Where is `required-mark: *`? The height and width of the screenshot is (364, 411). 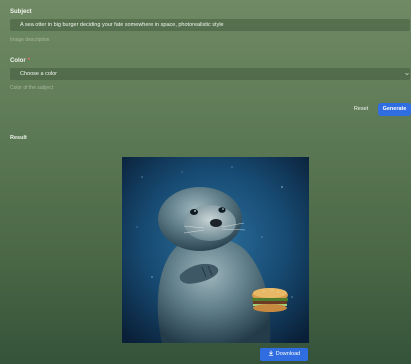
required-mark: * is located at coordinates (29, 61).